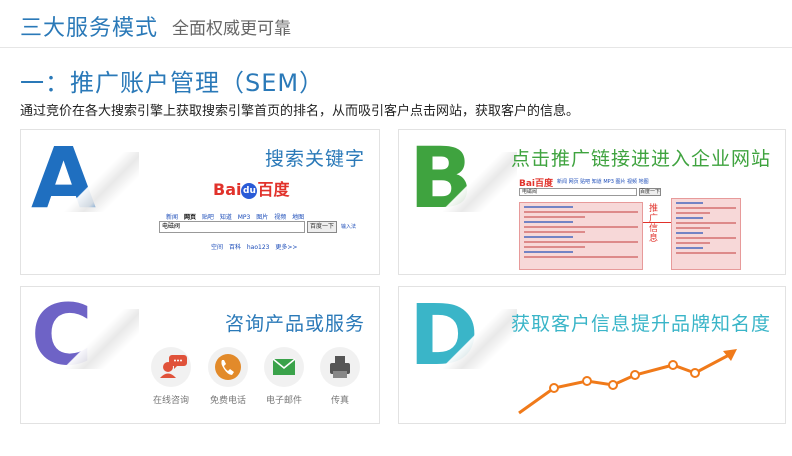 This screenshot has height=456, width=792. What do you see at coordinates (227, 401) in the screenshot?
I see `contact-label: 免费电话` at bounding box center [227, 401].